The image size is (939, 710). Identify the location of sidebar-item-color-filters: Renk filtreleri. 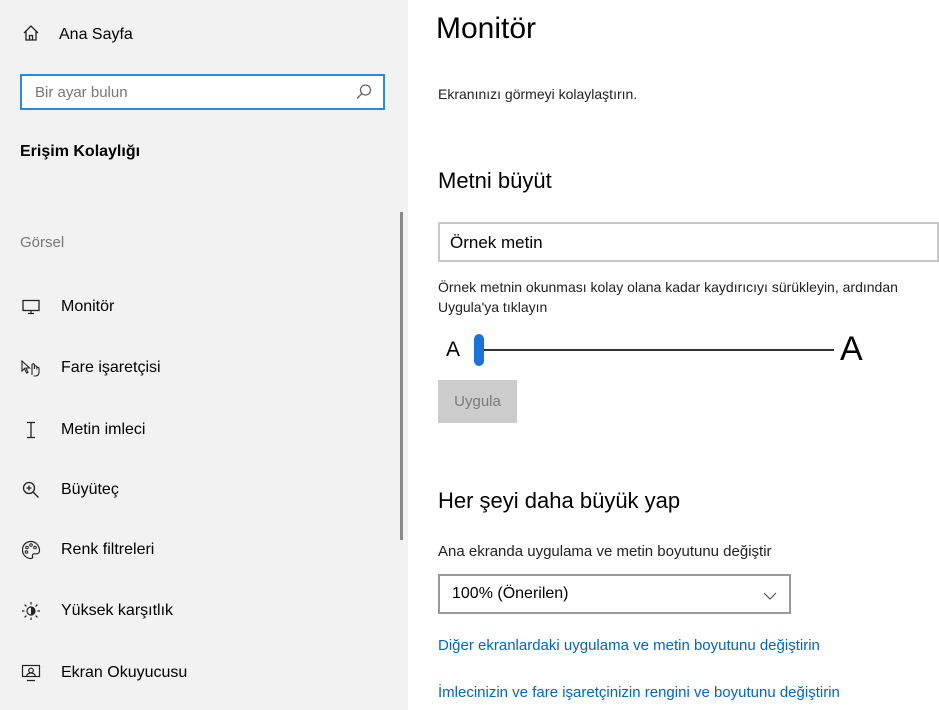
(87, 550).